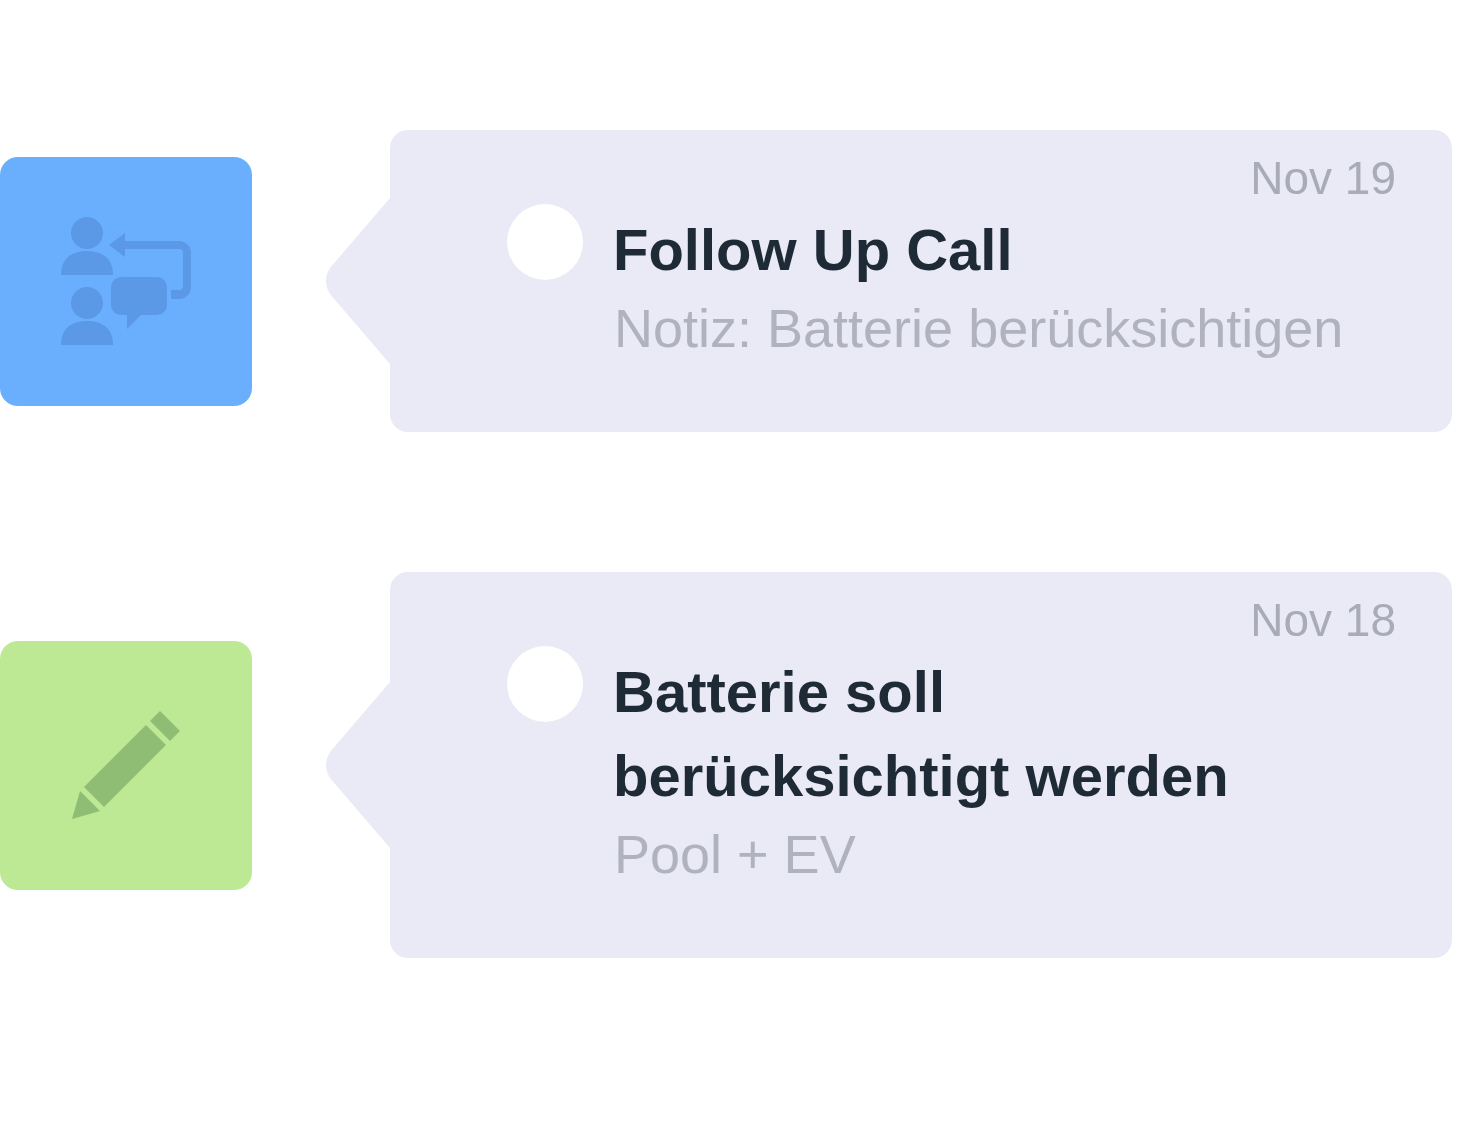 This screenshot has width=1484, height=1136. I want to click on activity-date: Nov 19, so click(1323, 178).